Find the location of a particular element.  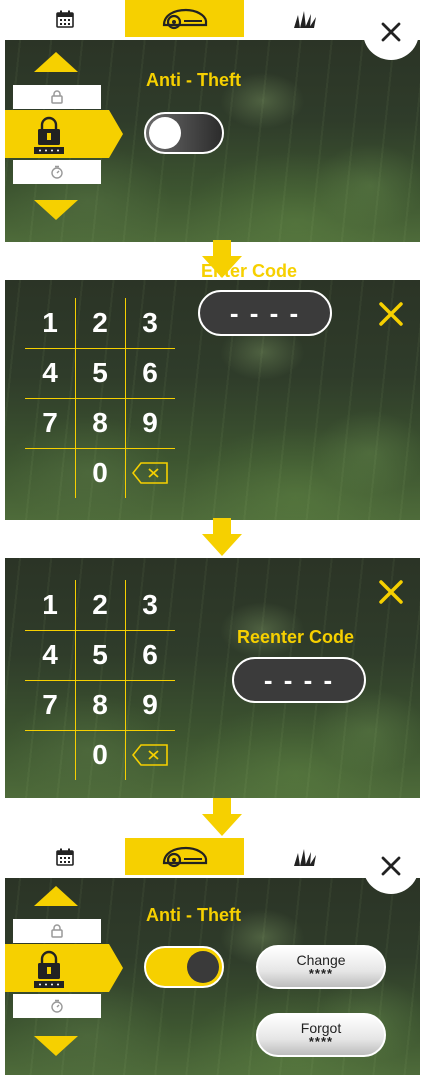

change-button-mask: **** is located at coordinates (321, 973).